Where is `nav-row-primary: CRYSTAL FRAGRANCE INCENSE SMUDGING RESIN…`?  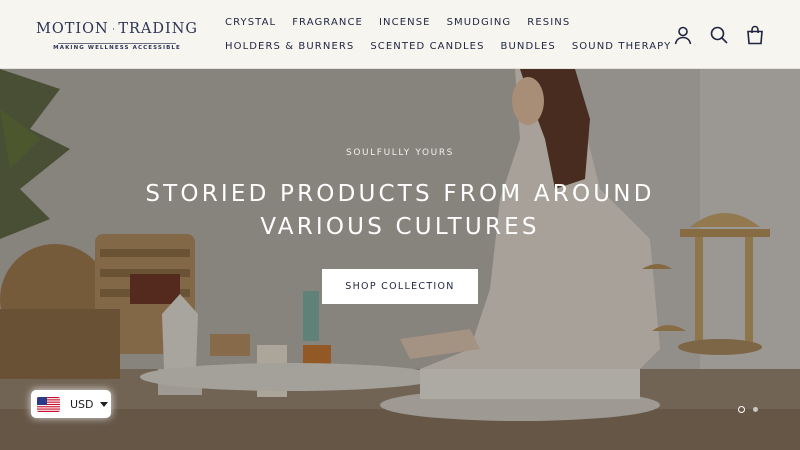 nav-row-primary: CRYSTAL FRAGRANCE INCENSE SMUDGING RESIN… is located at coordinates (445, 23).